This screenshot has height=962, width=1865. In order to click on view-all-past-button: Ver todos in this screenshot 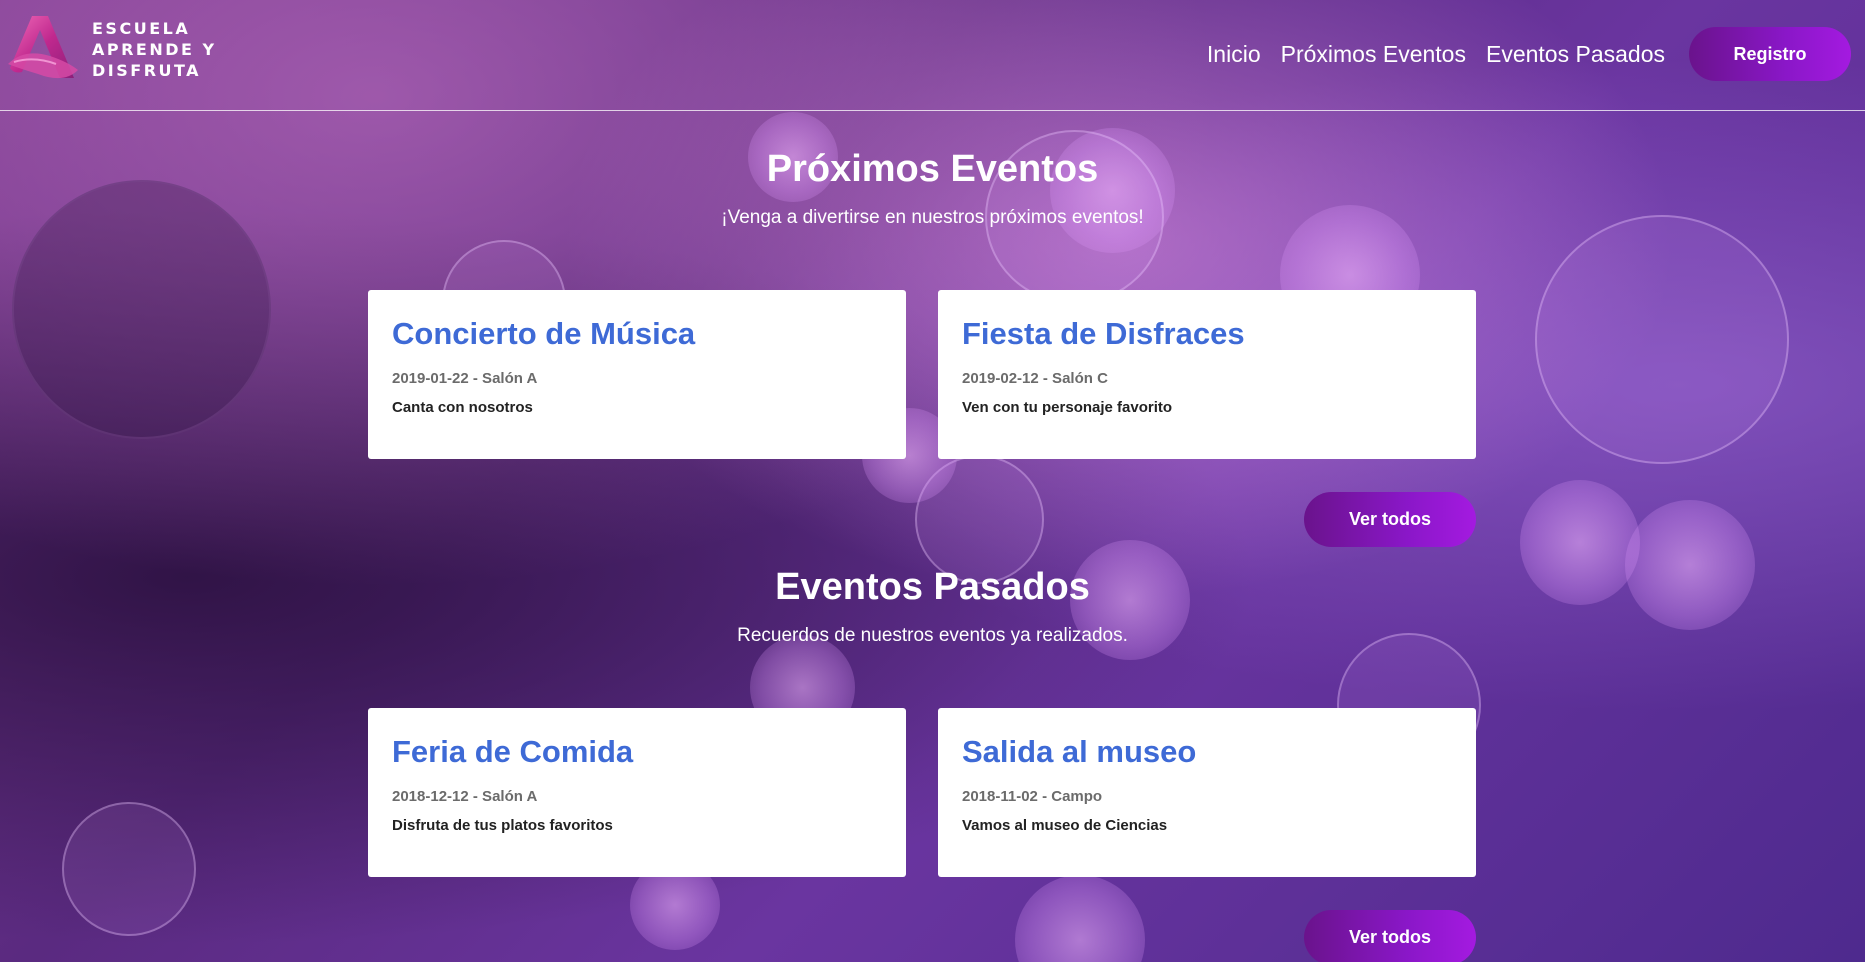, I will do `click(1390, 936)`.